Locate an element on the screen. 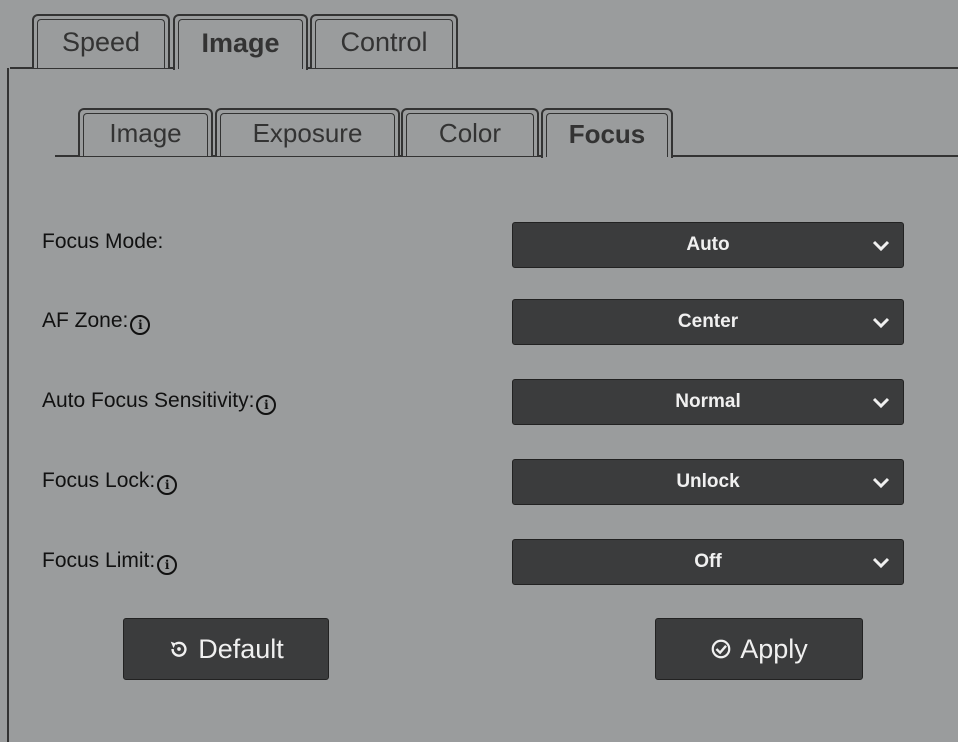 Image resolution: width=958 pixels, height=742 pixels. subtab-color-label: Color is located at coordinates (470, 132).